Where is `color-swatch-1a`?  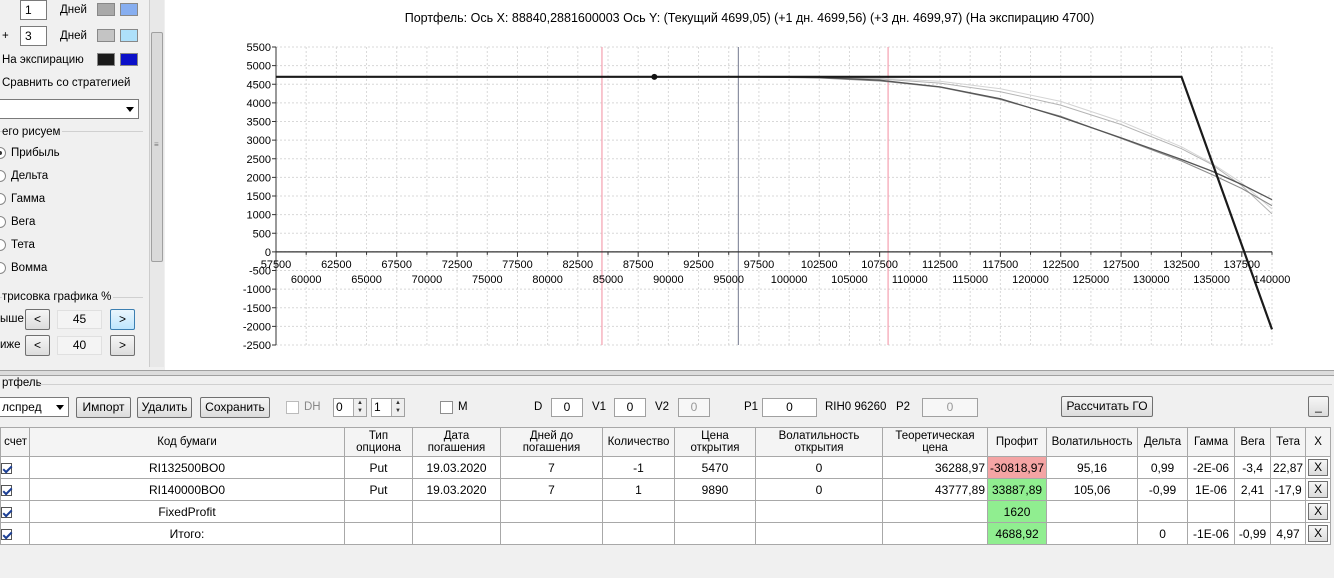
color-swatch-1a is located at coordinates (106, 9).